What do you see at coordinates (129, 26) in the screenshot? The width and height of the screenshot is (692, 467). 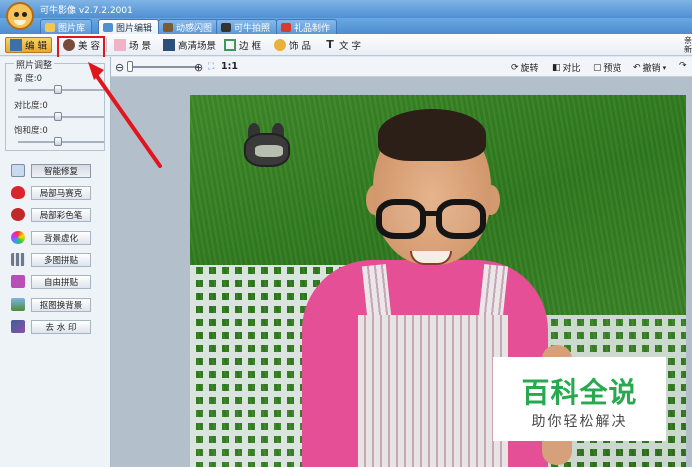 I see `tab-image-edit: 图片编辑` at bounding box center [129, 26].